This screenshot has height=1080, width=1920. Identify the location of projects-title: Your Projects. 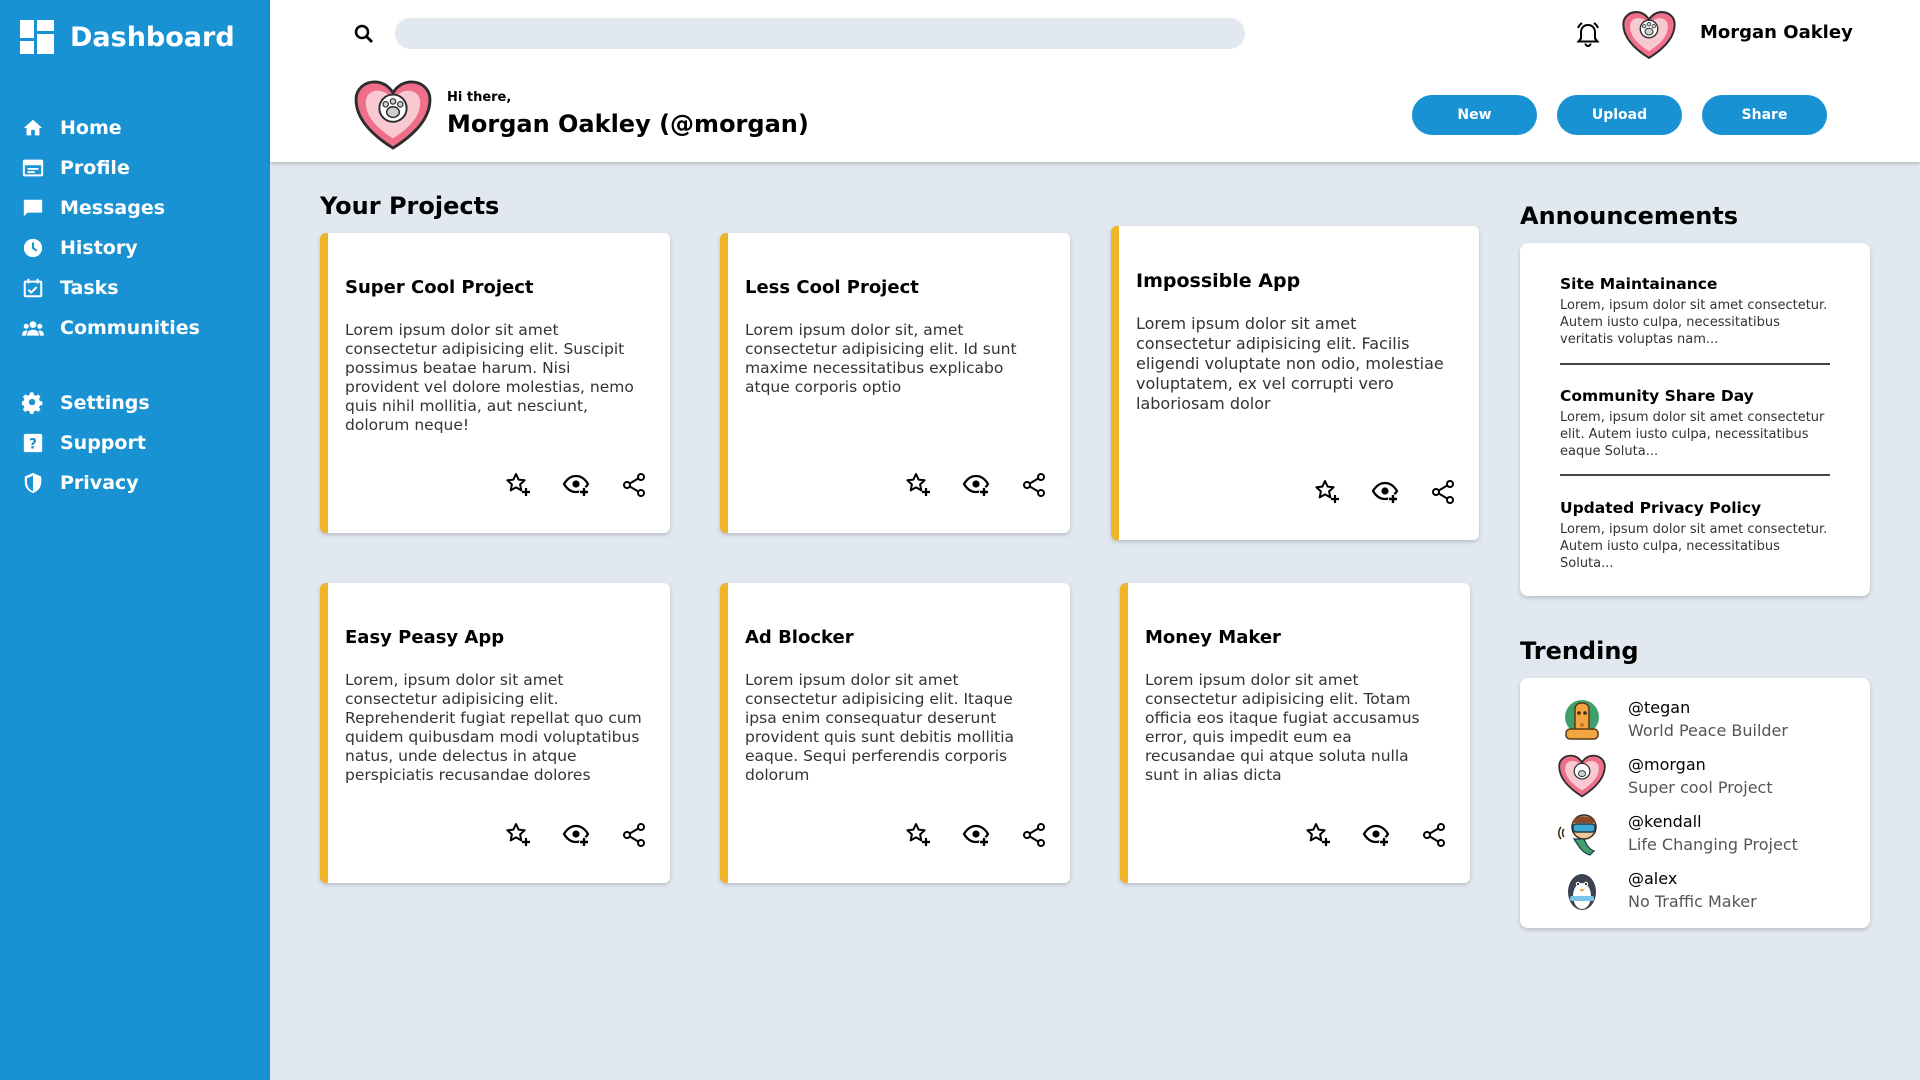
(410, 206).